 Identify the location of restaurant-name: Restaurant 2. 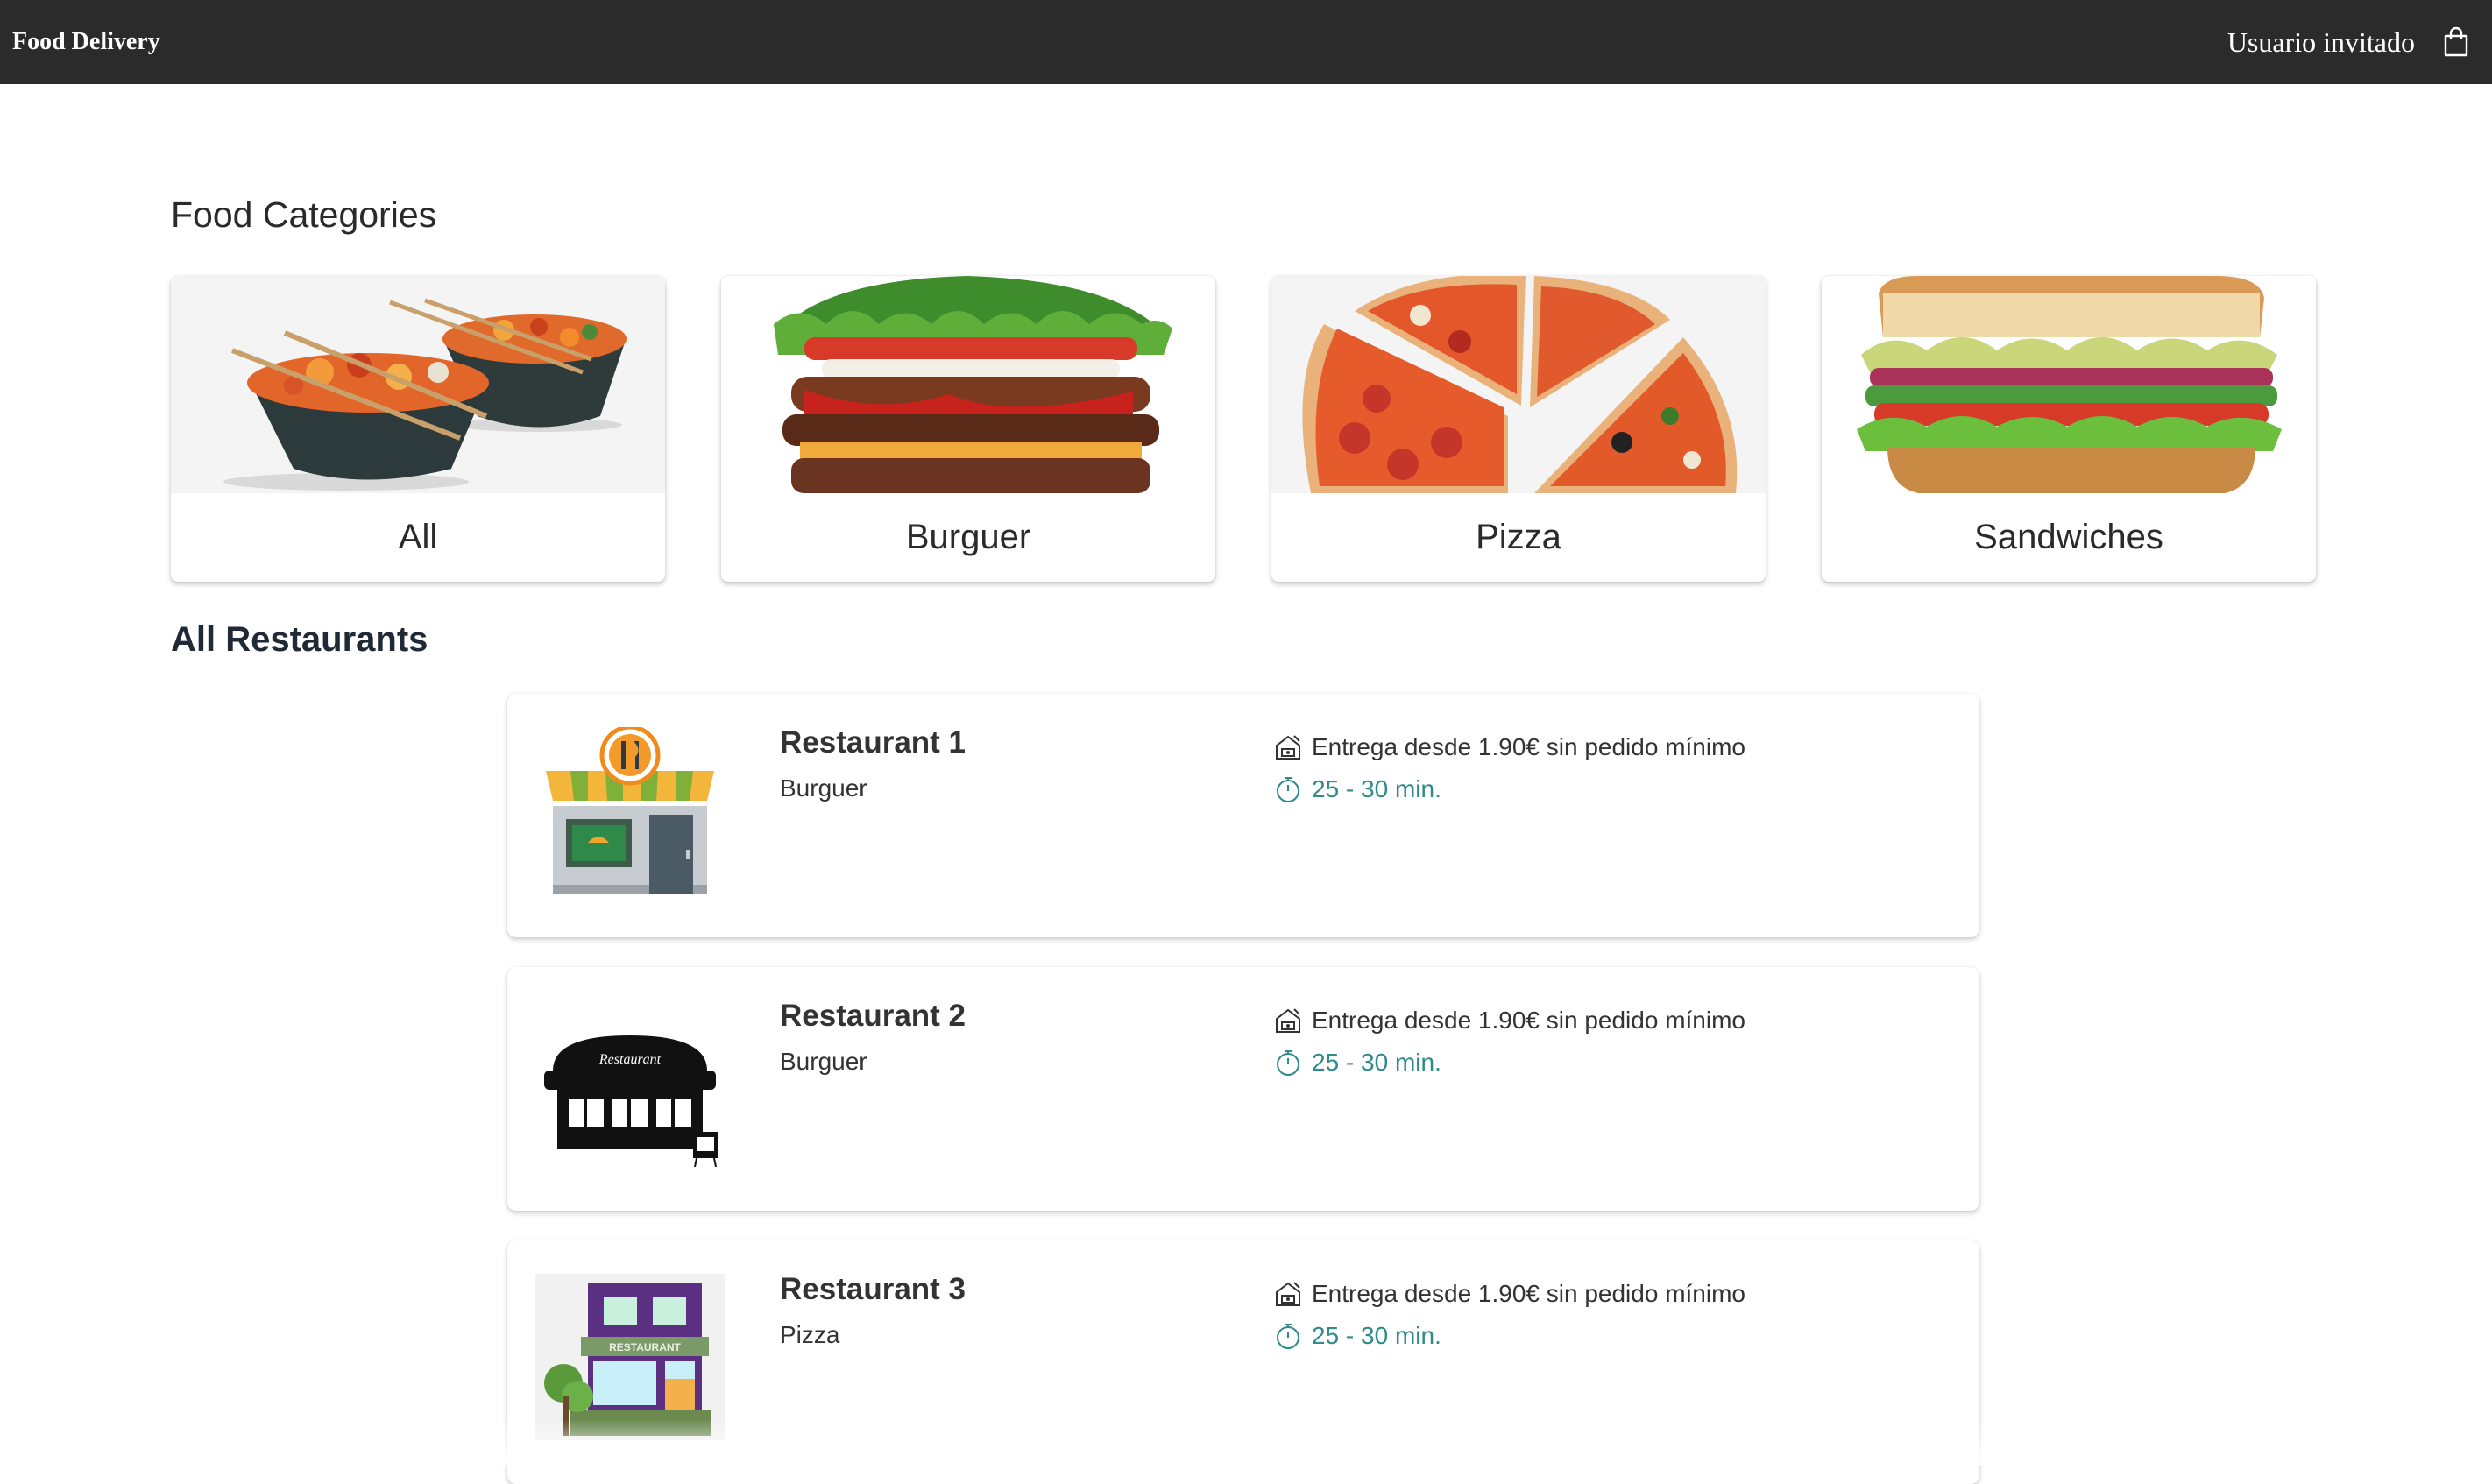
(873, 1017).